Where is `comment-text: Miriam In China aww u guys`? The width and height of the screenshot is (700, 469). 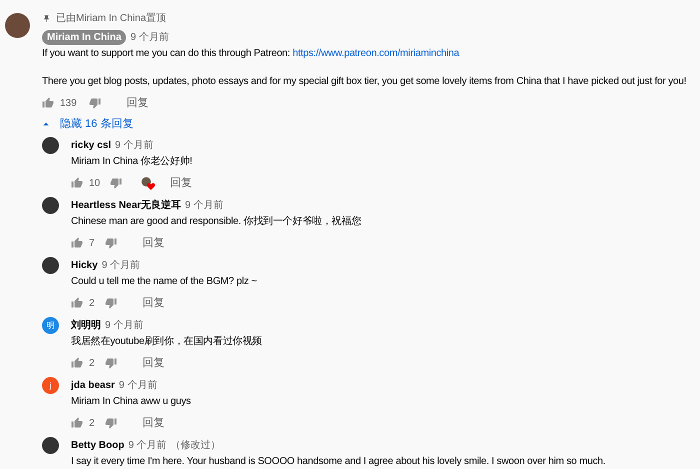
comment-text: Miriam In China aww u guys is located at coordinates (131, 402).